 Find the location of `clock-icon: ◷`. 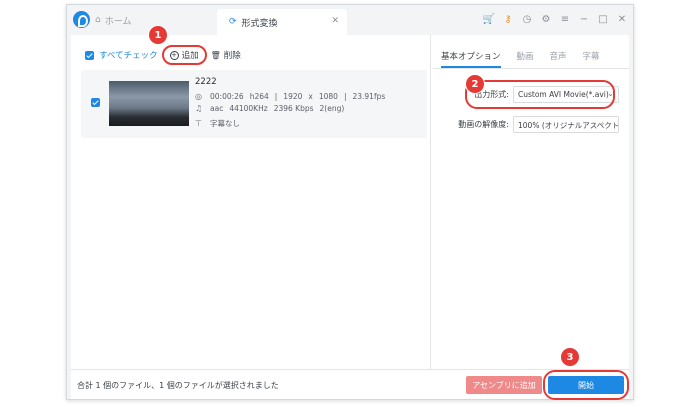

clock-icon: ◷ is located at coordinates (527, 19).